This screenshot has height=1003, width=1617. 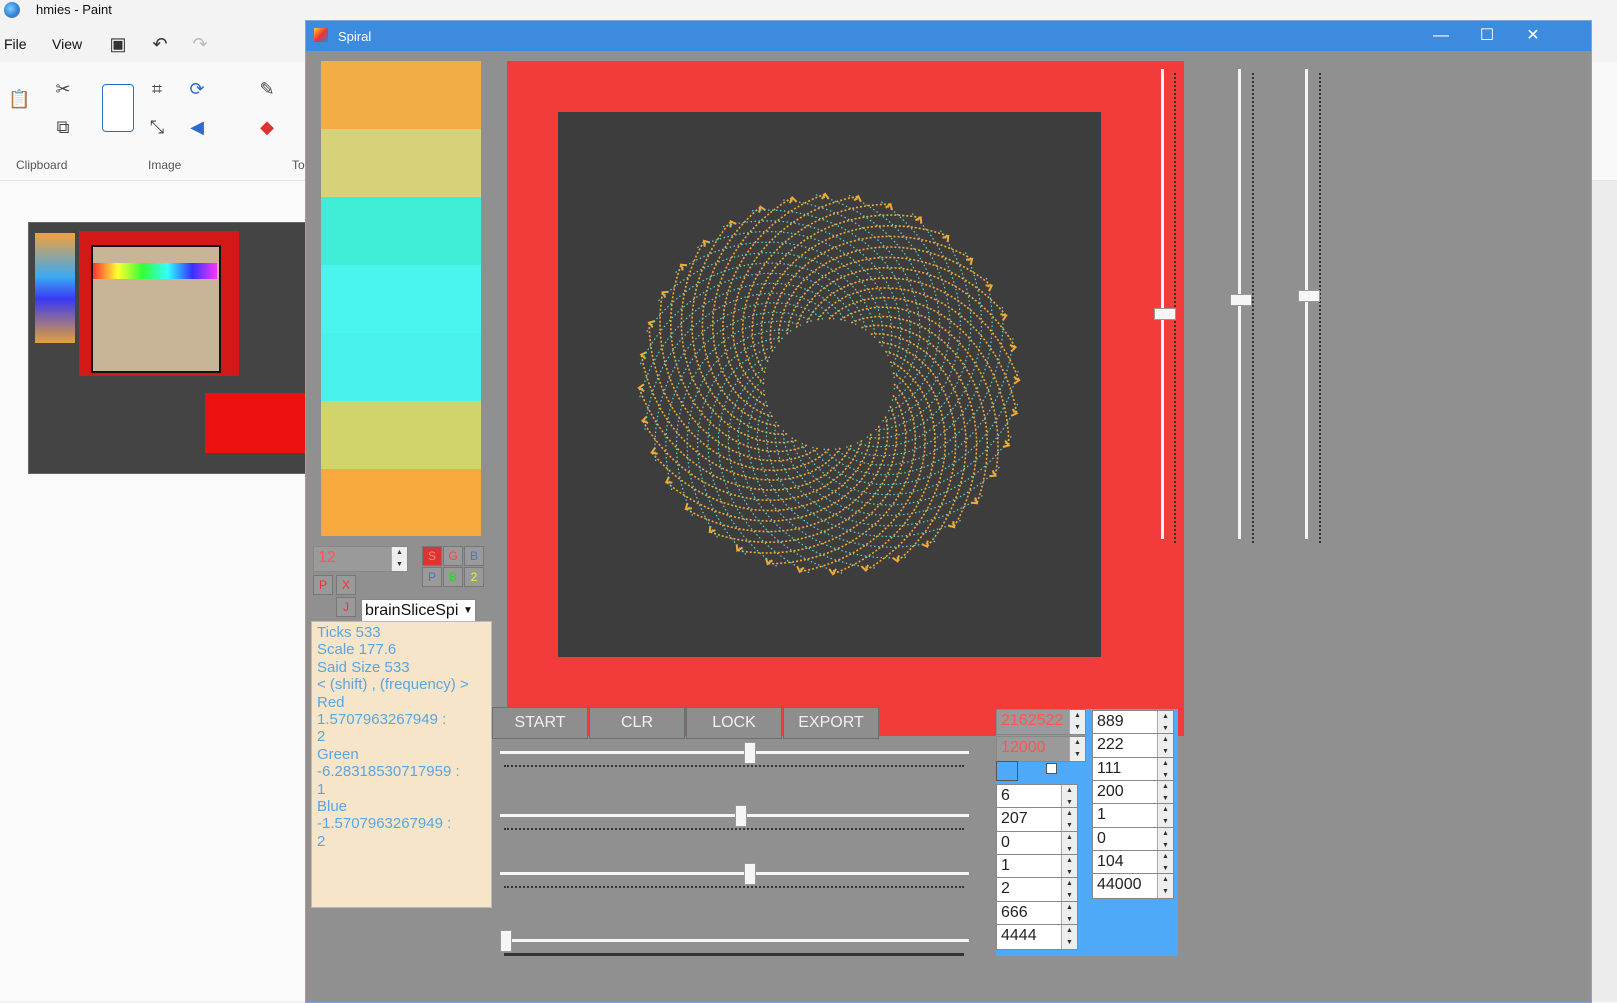 What do you see at coordinates (1037, 913) in the screenshot?
I see `number-spinner: 666 ▲ ▼` at bounding box center [1037, 913].